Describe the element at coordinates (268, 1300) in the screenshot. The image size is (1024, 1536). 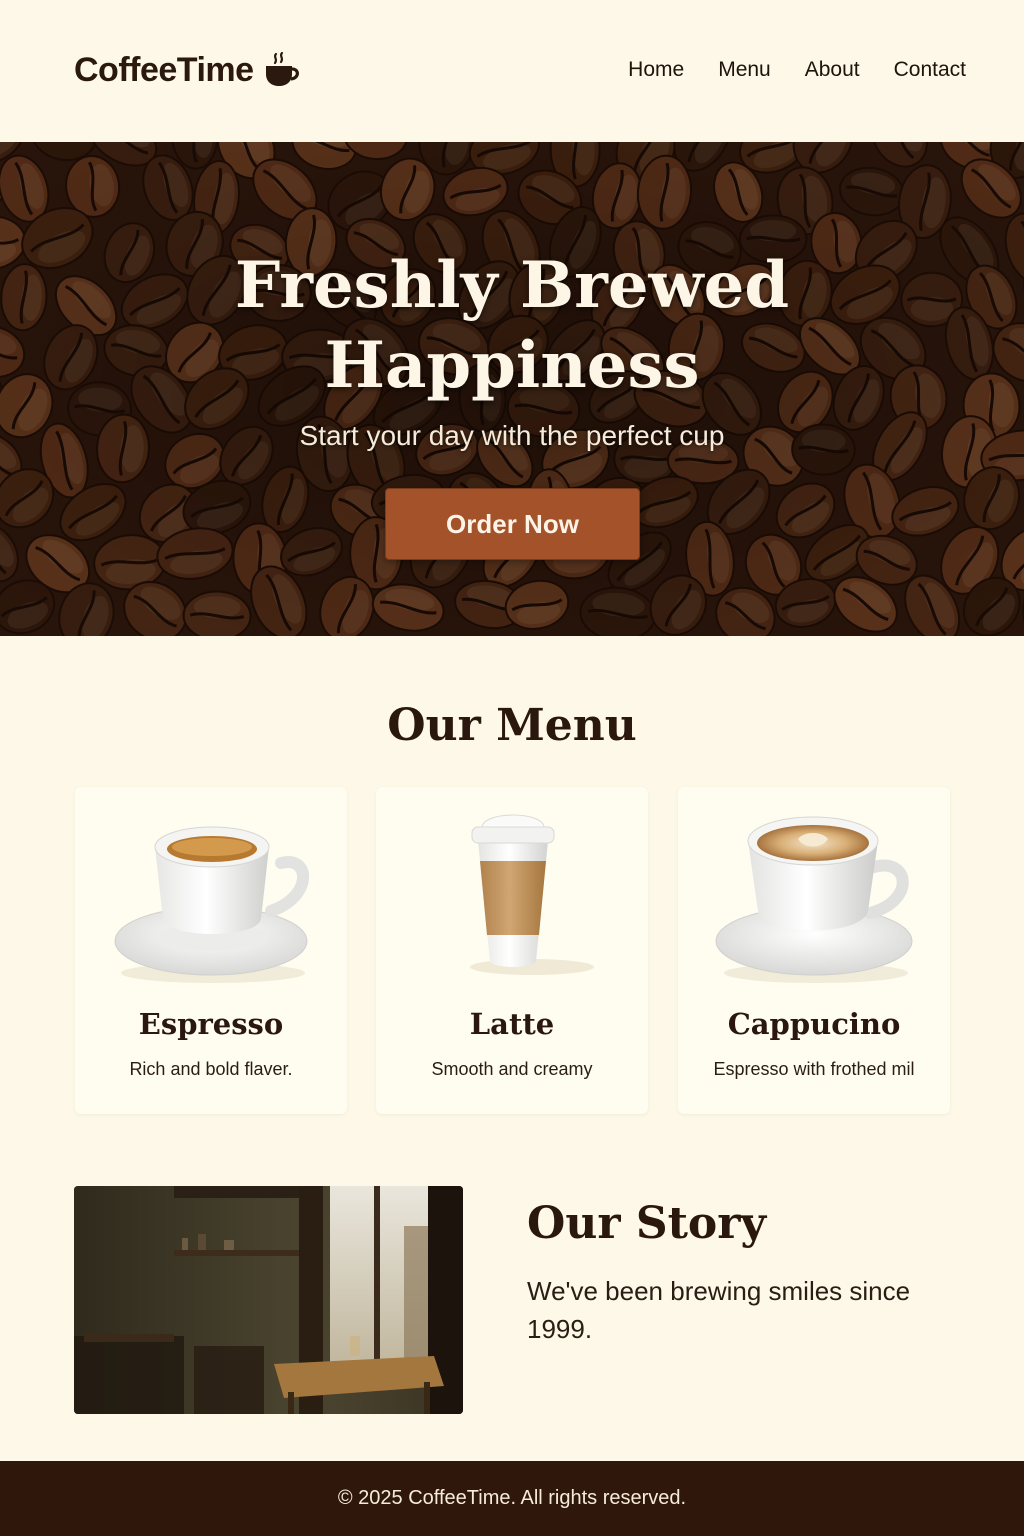
I see `cafe-interior-image` at that location.